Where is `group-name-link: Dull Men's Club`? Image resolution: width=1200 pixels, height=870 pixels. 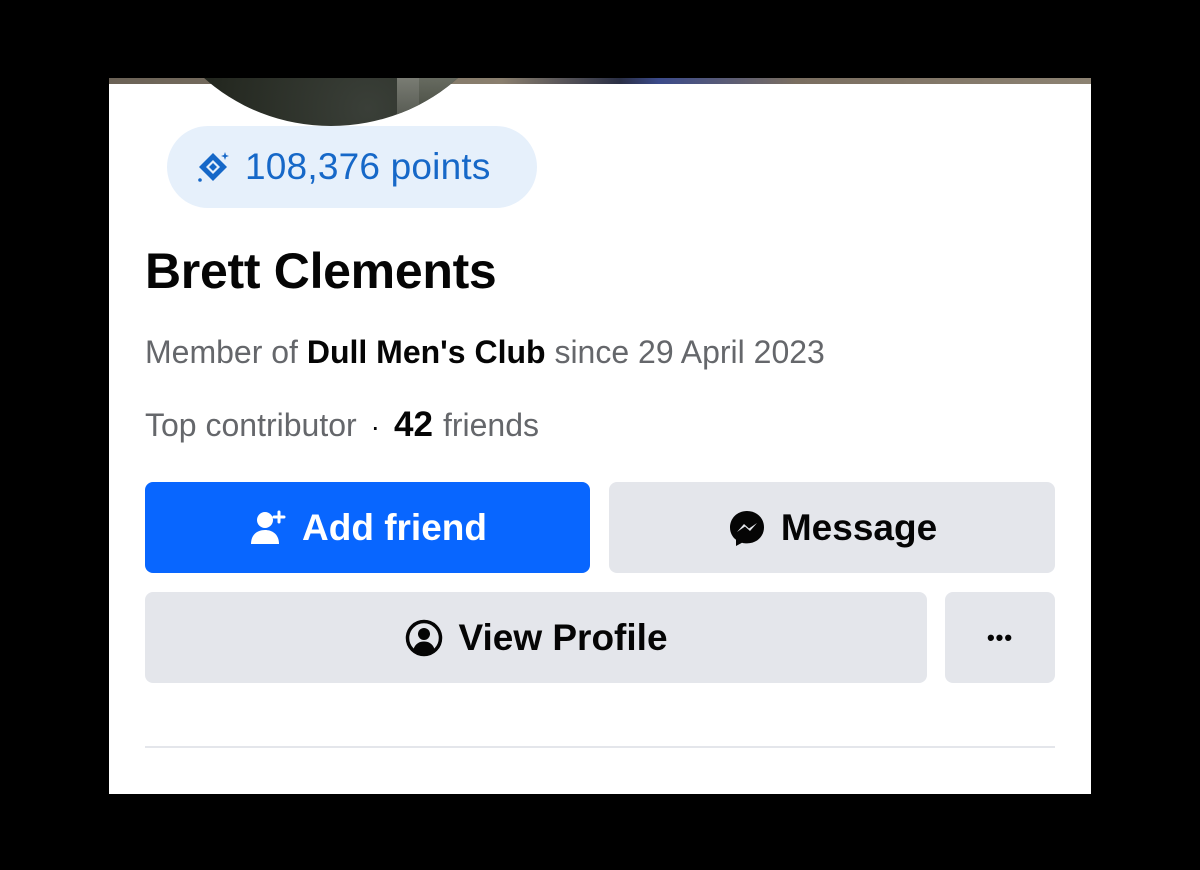 group-name-link: Dull Men's Club is located at coordinates (426, 352).